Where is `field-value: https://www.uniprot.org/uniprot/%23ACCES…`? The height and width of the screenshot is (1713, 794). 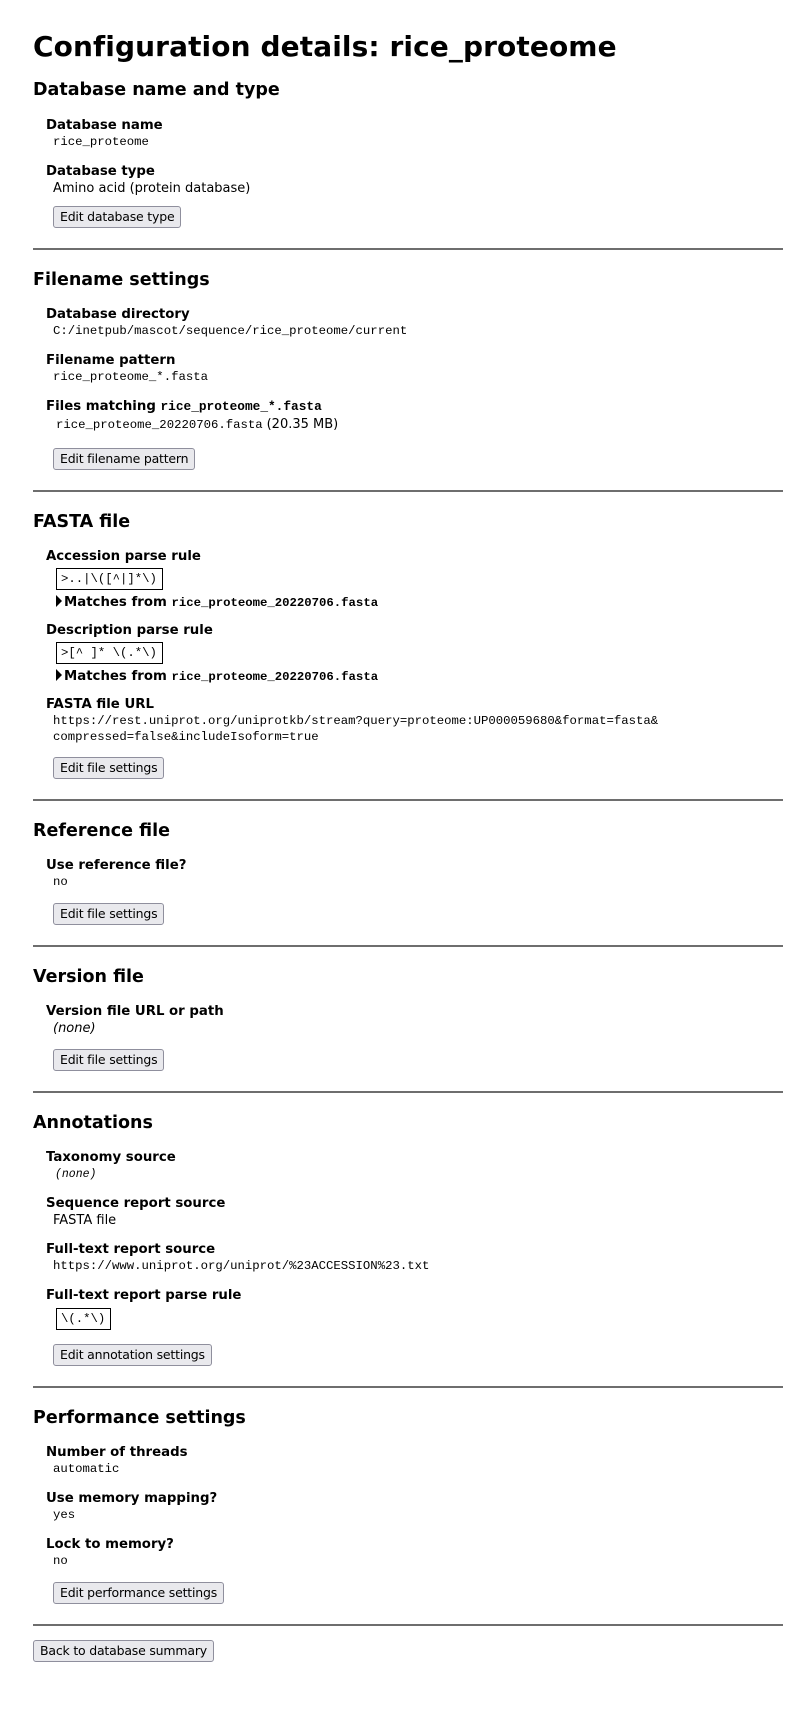
field-value: https://www.uniprot.org/uniprot/%23ACCES… is located at coordinates (241, 1266).